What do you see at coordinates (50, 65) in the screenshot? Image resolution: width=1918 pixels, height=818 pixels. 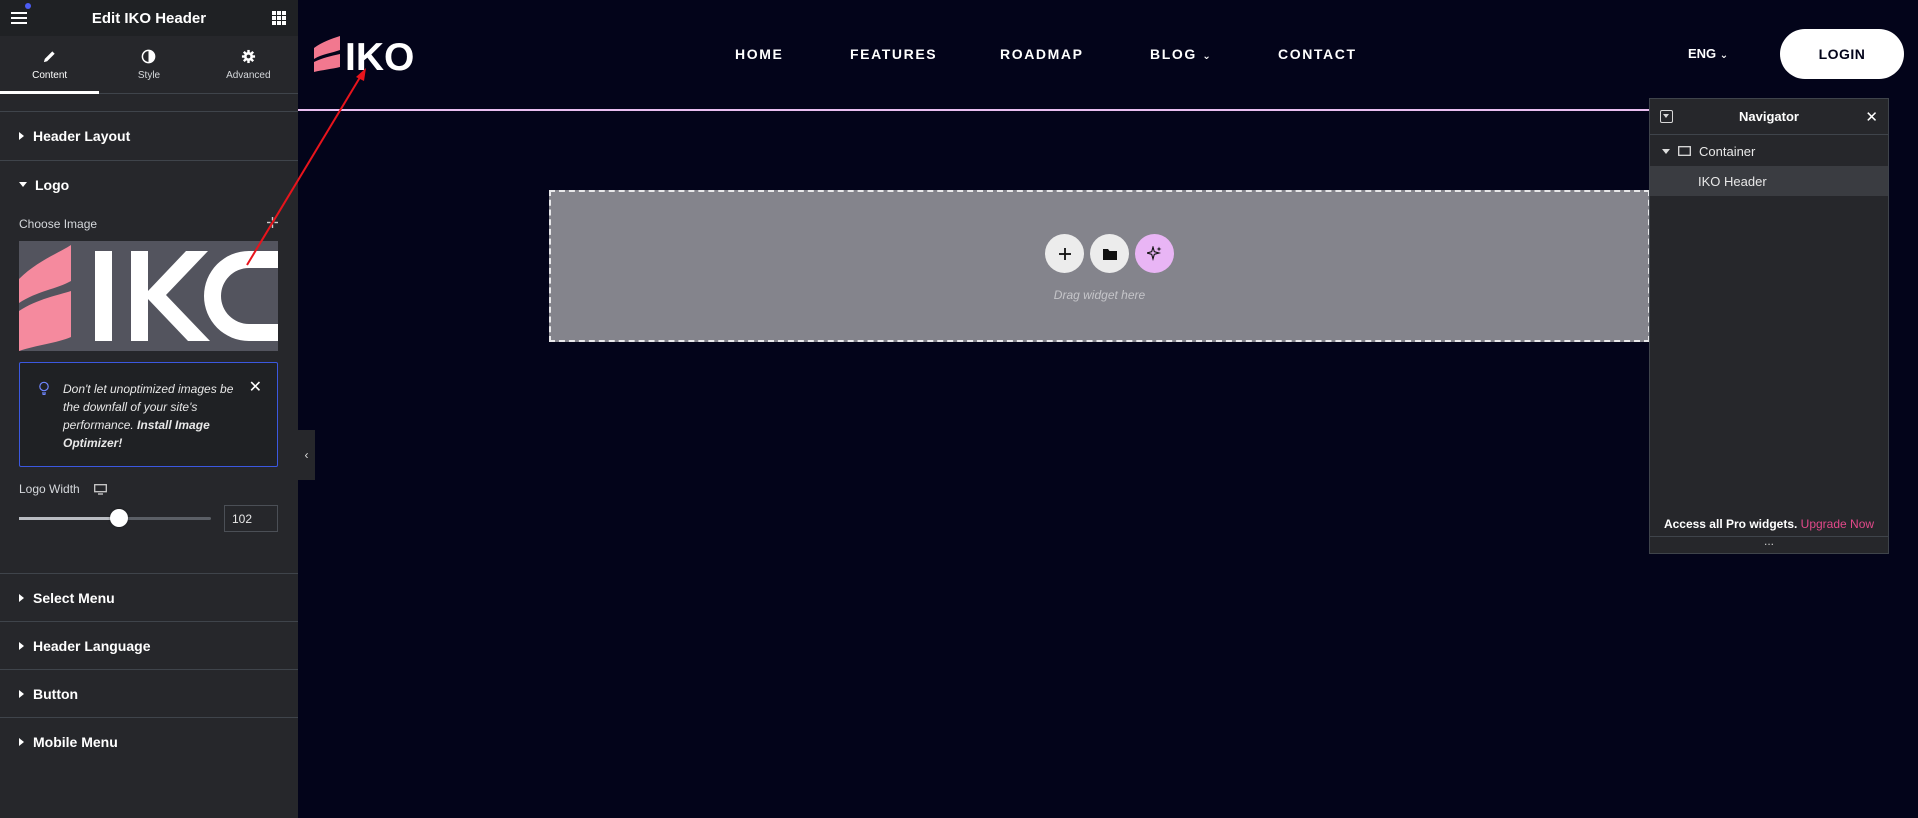 I see `tab-content: Content` at bounding box center [50, 65].